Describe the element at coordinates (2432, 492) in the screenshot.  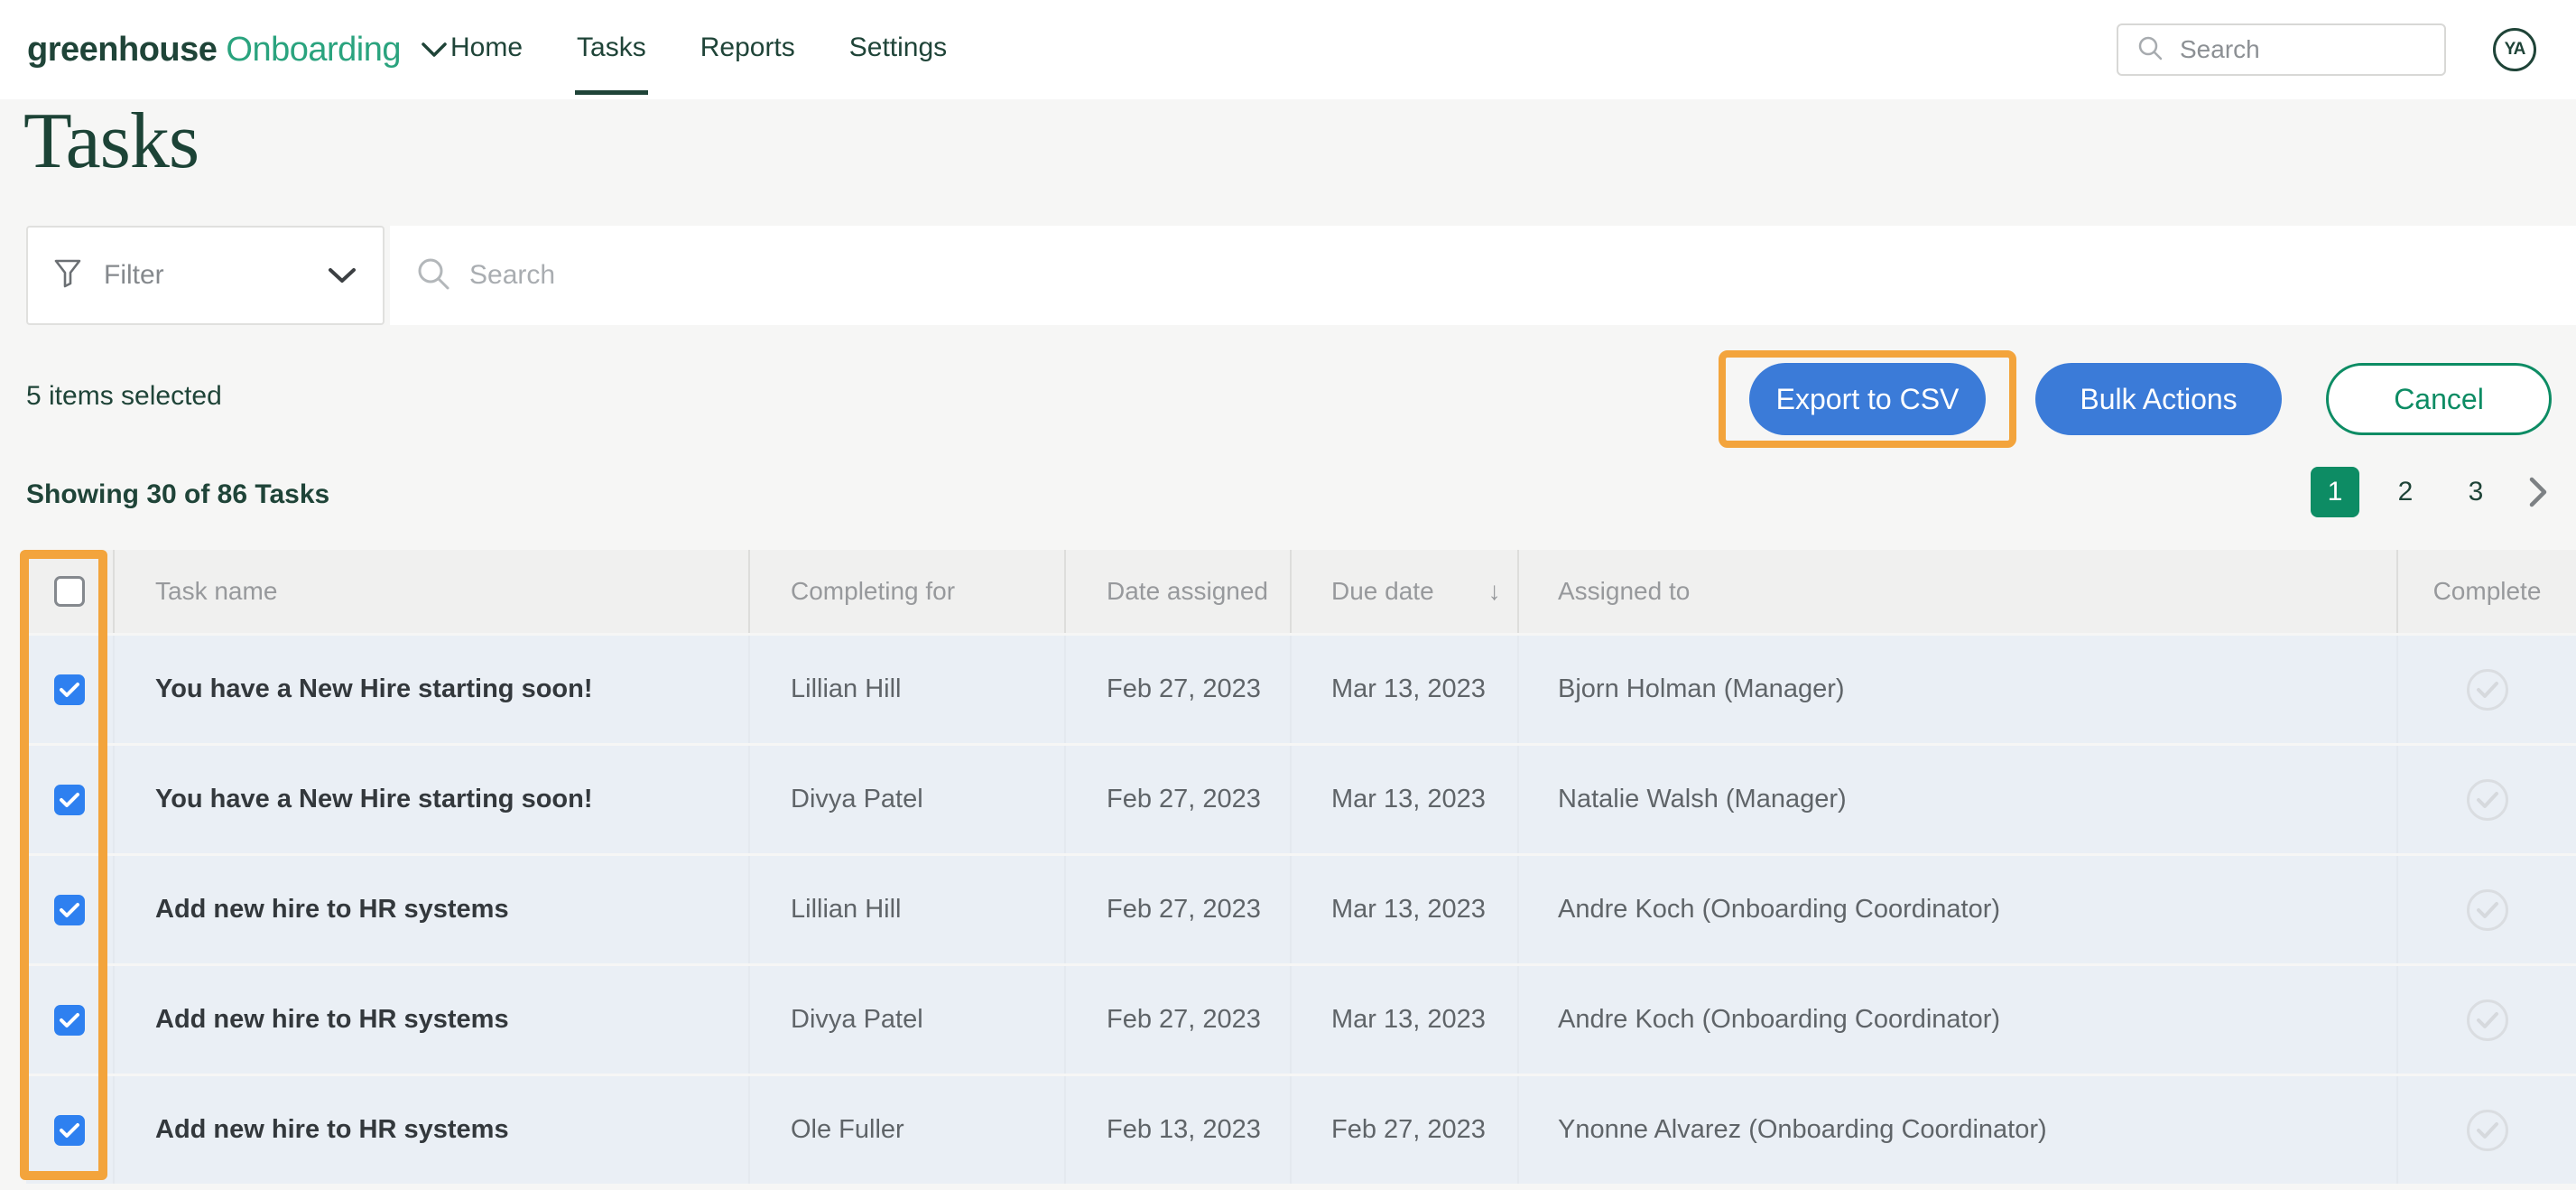
I see `pagination: 1 2 3` at that location.